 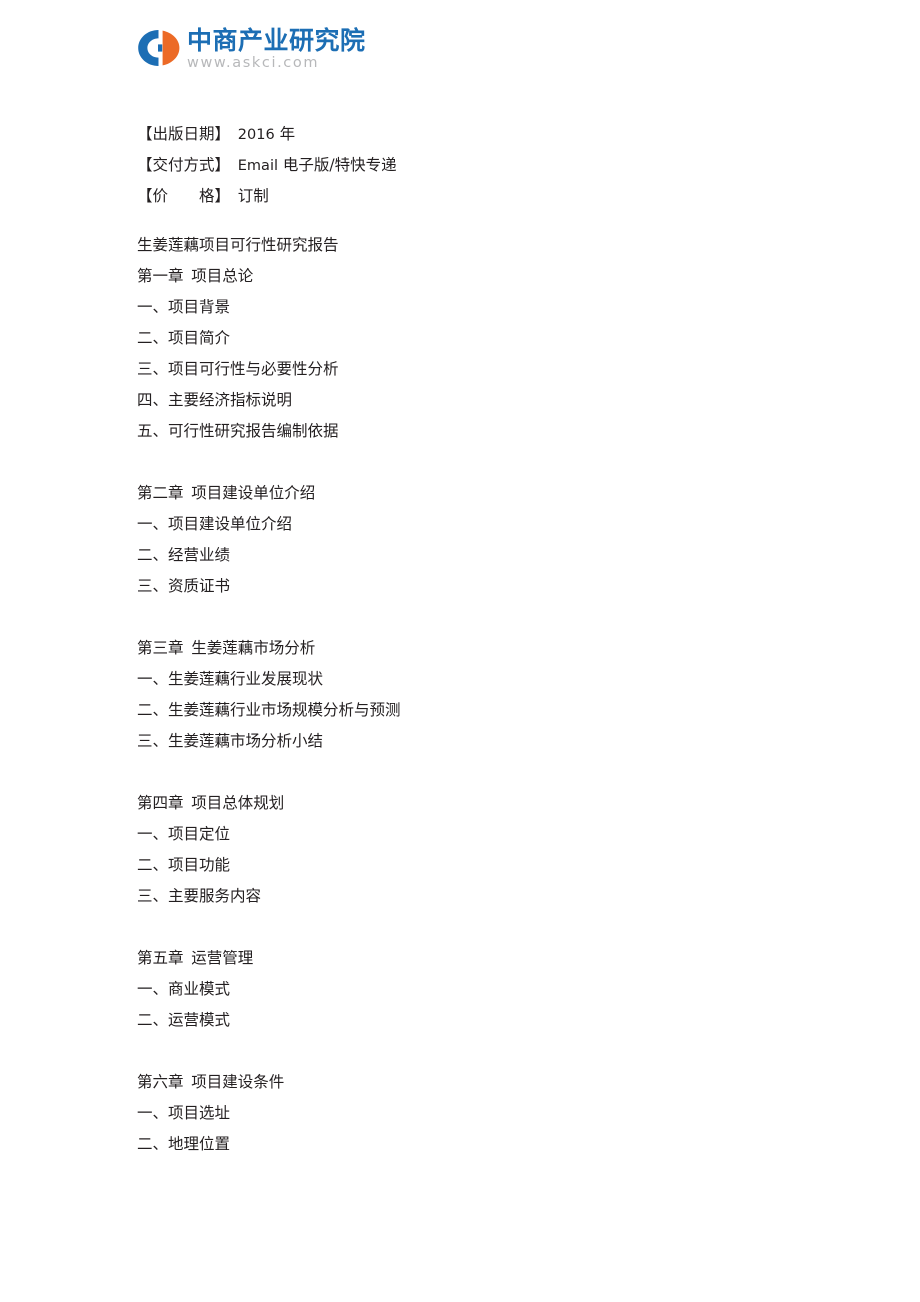 What do you see at coordinates (337, 165) in the screenshot?
I see `meta-value-suffix: 电子版/特快专递` at bounding box center [337, 165].